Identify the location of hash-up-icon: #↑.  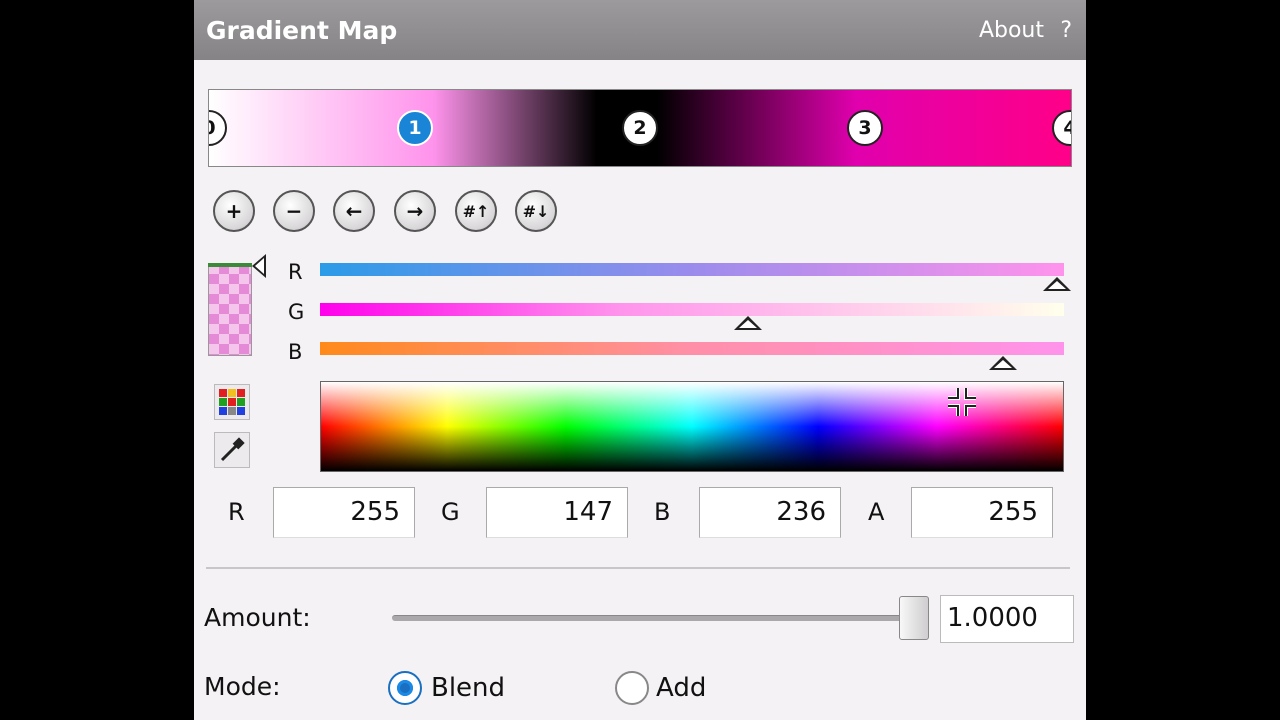
(476, 211).